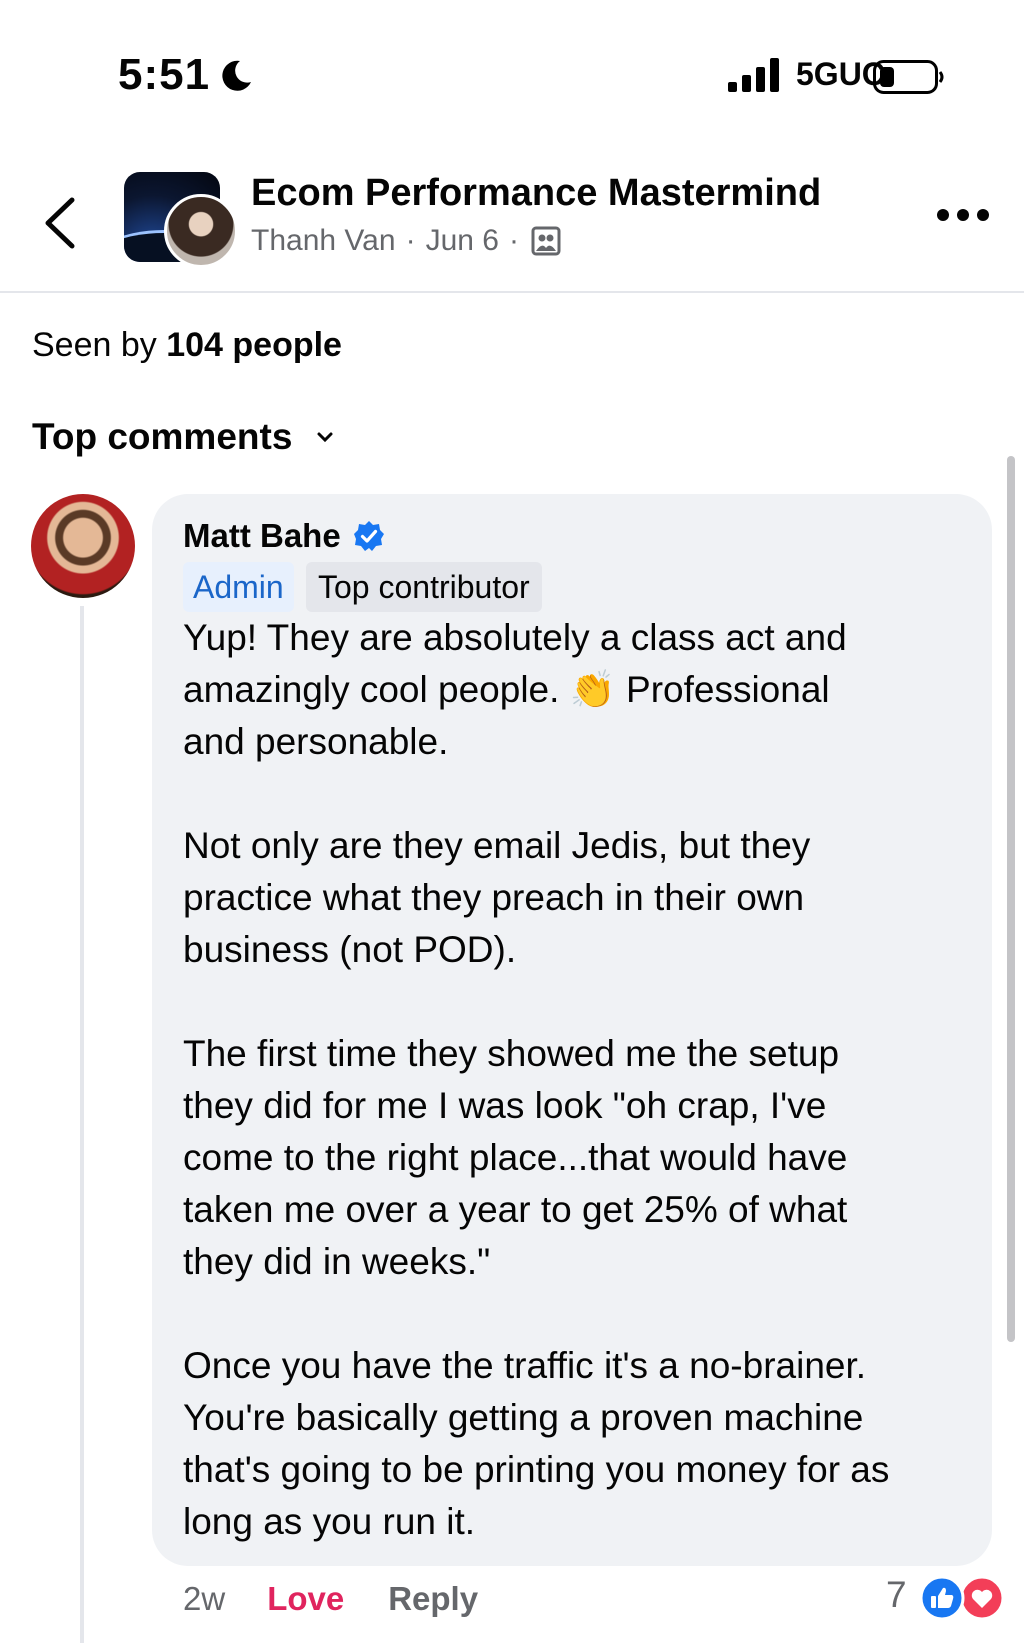 The image size is (1024, 1643). What do you see at coordinates (424, 587) in the screenshot?
I see `top-contributor-badge: Top contributor` at bounding box center [424, 587].